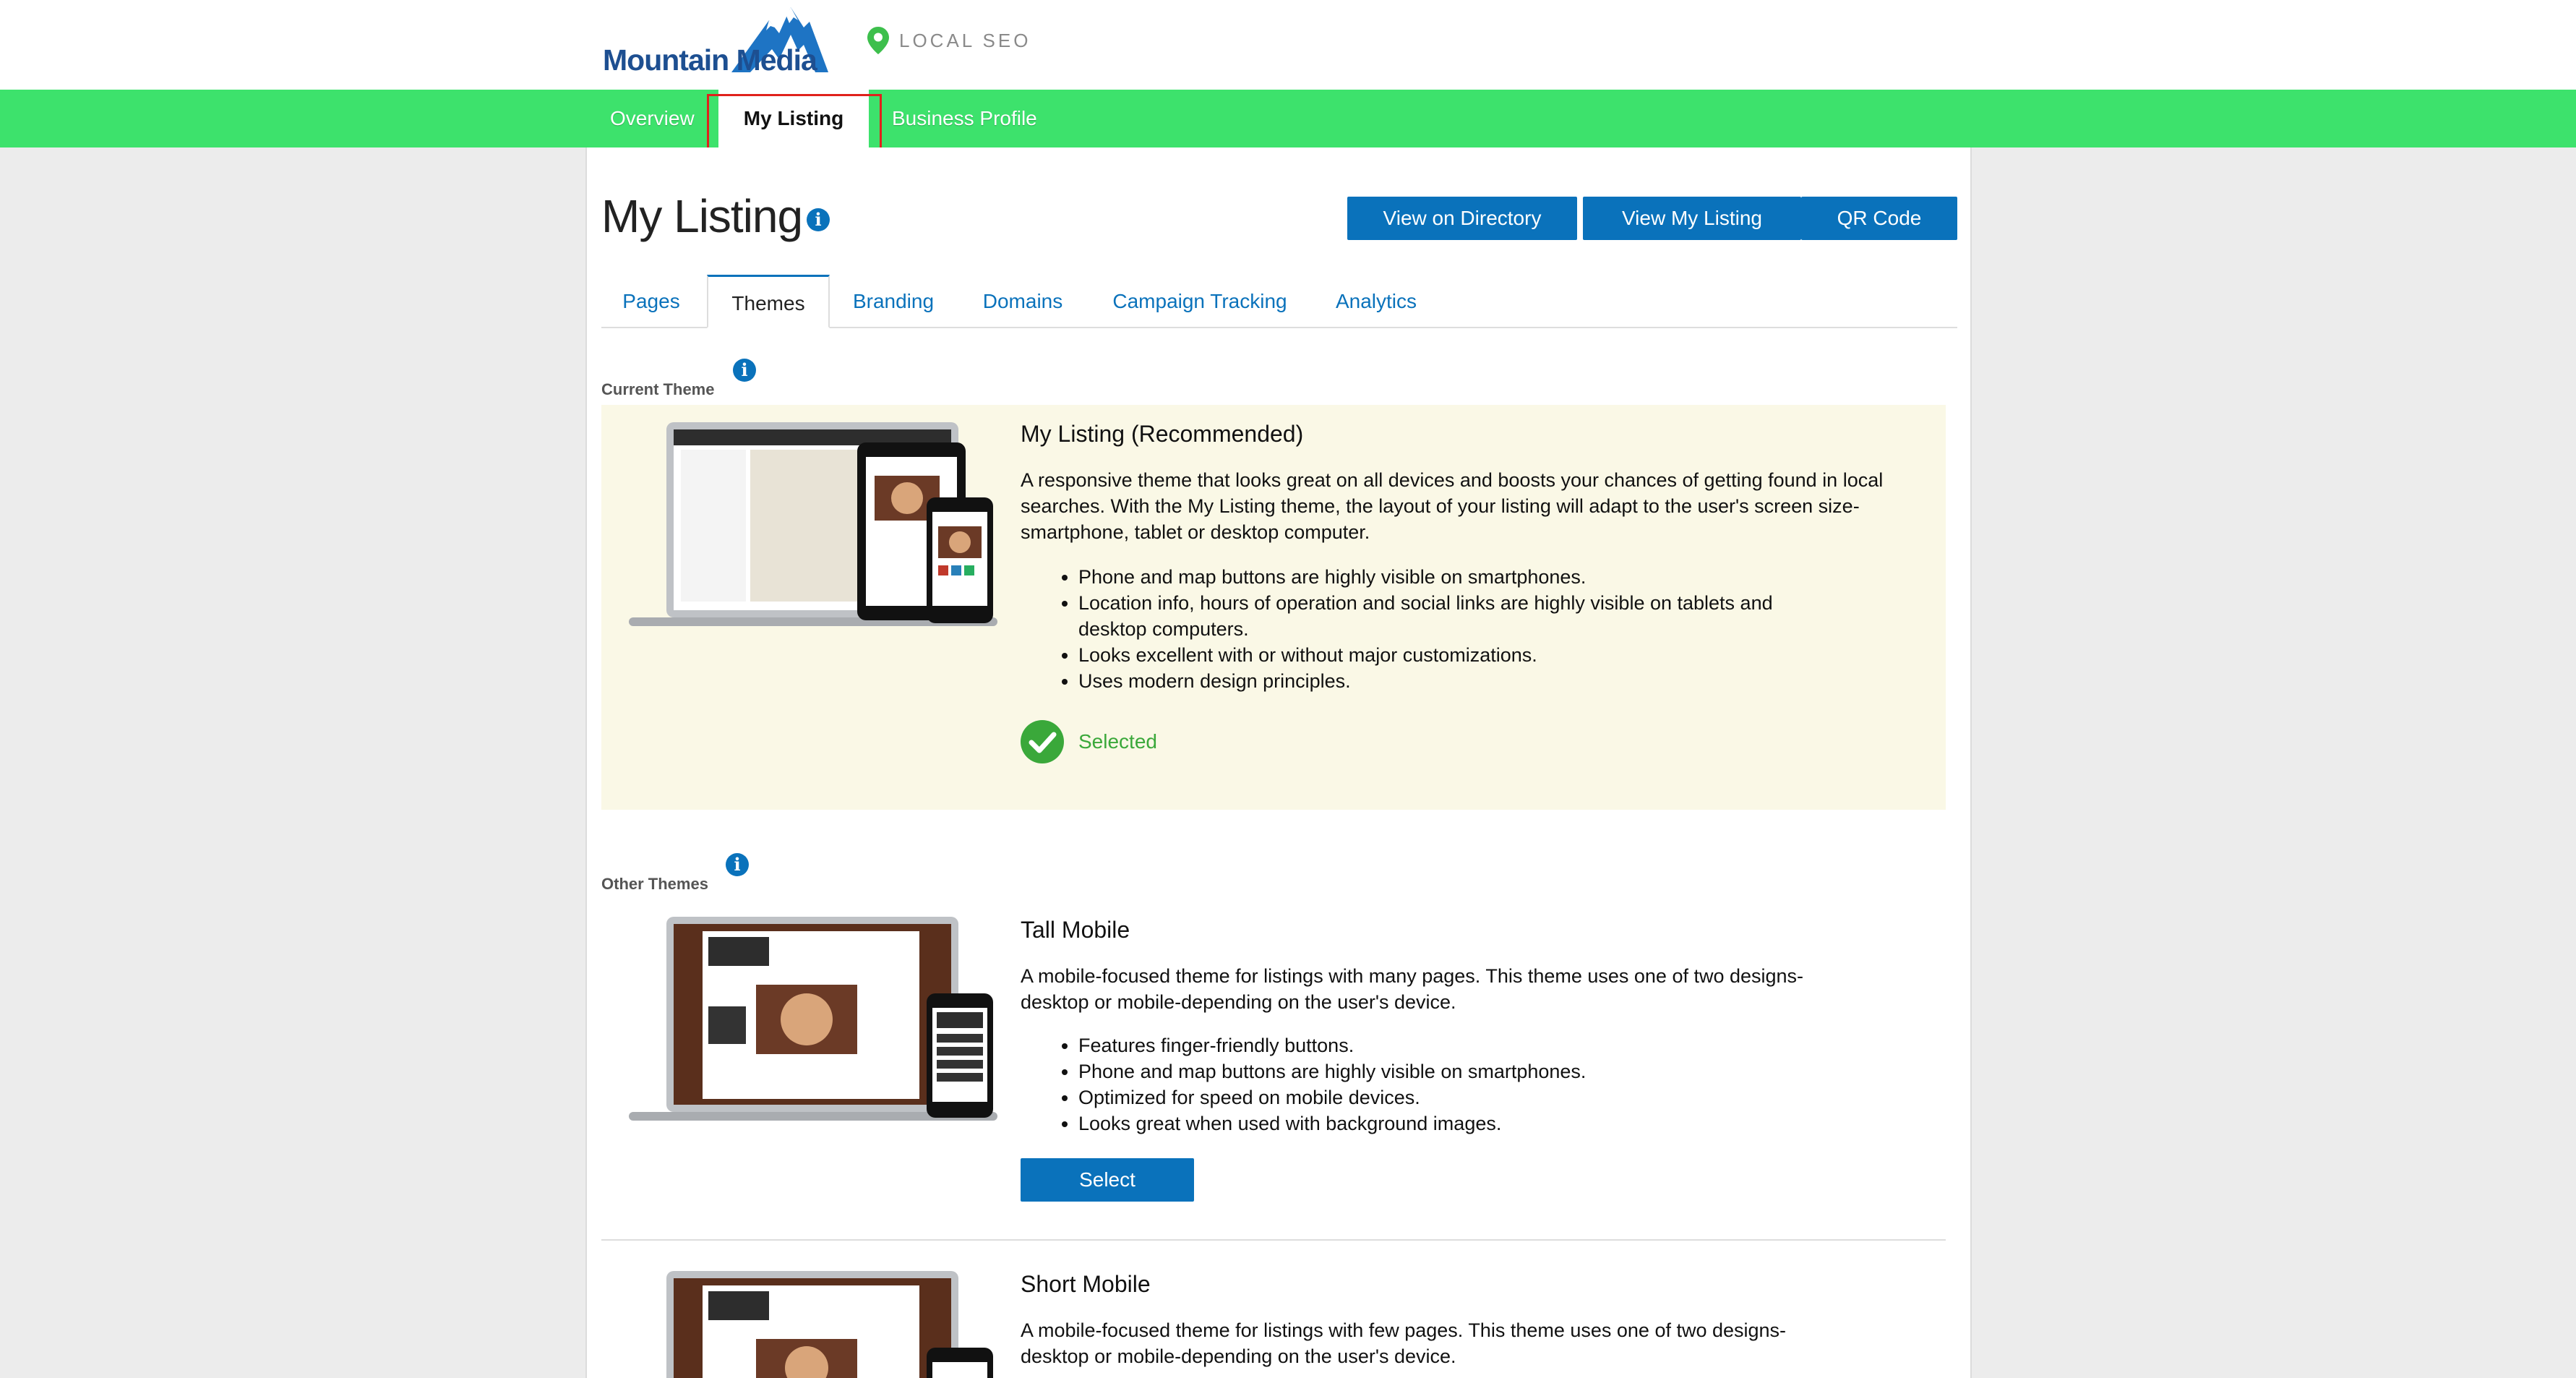  What do you see at coordinates (1163, 434) in the screenshot?
I see `current-theme-title: My Listing (Recommended)` at bounding box center [1163, 434].